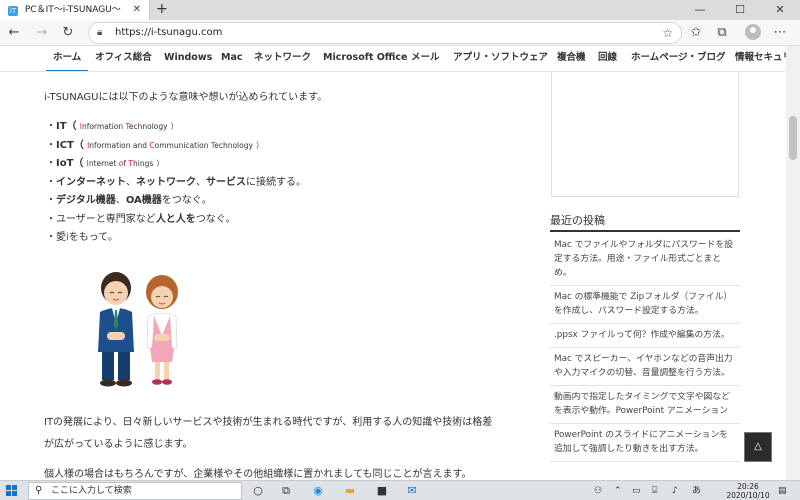 The height and width of the screenshot is (500, 800). Describe the element at coordinates (129, 200) in the screenshot. I see `list-item: ・デジタル機器、OA機器をつなぐ。` at that location.